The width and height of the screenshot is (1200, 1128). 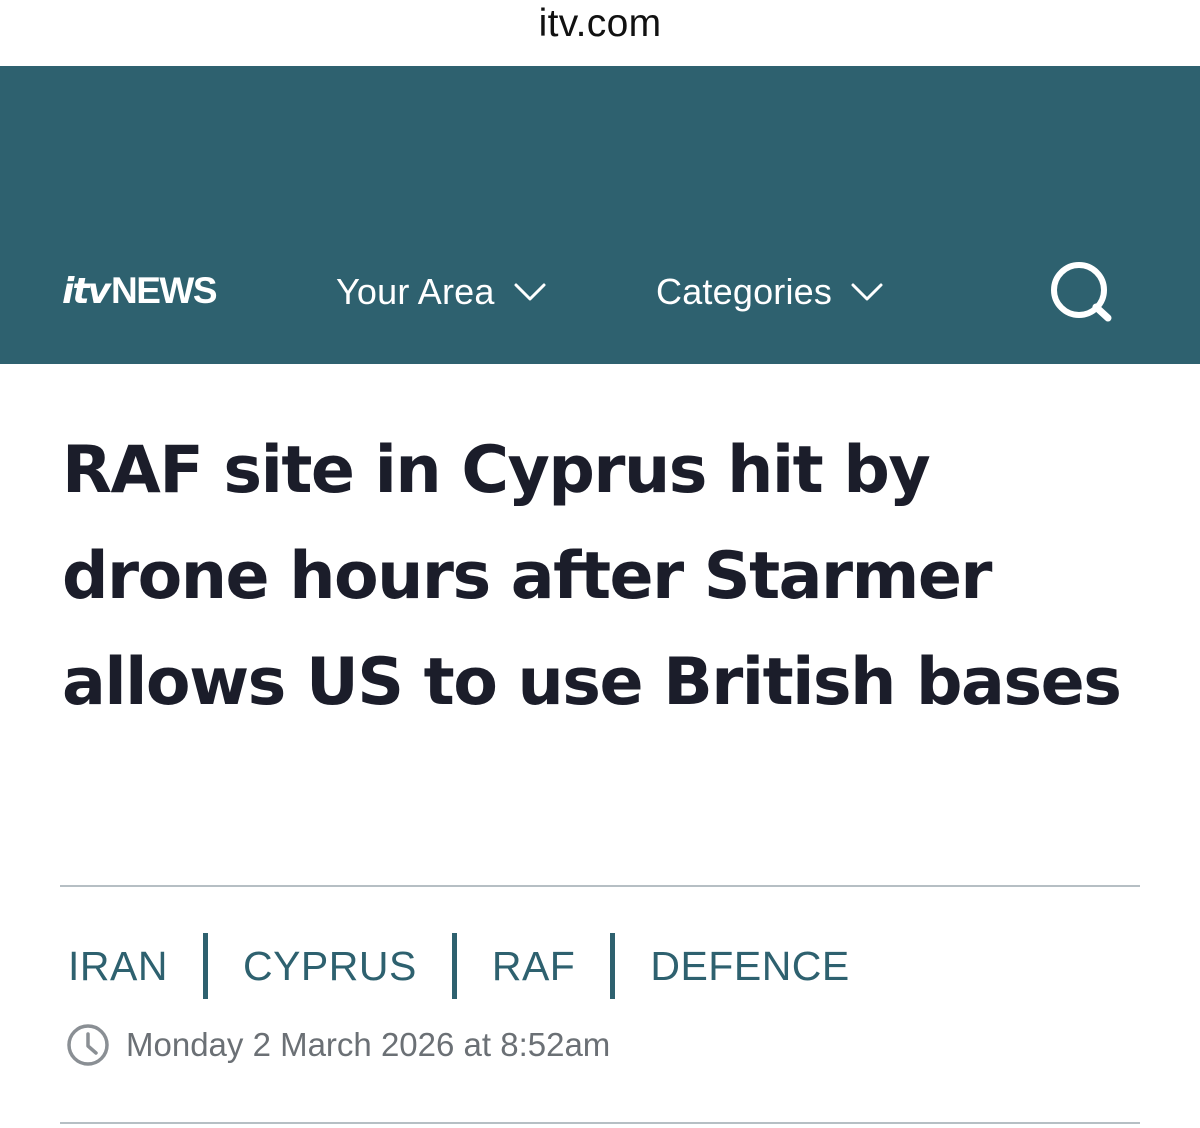 What do you see at coordinates (415, 291) in the screenshot?
I see `nav-your-area-label: Your Area` at bounding box center [415, 291].